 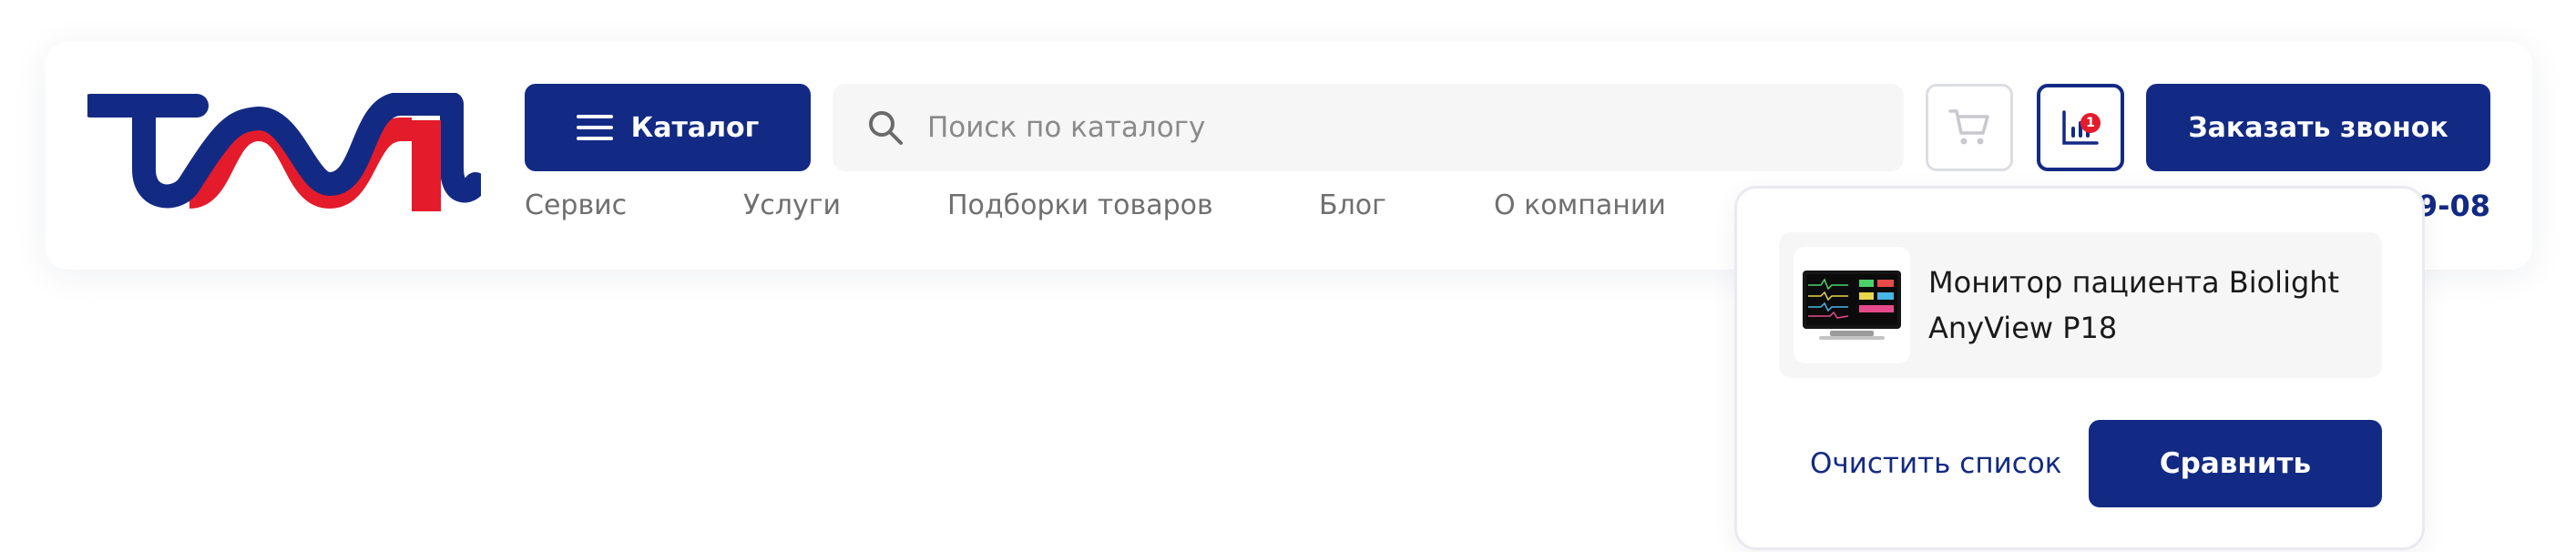 What do you see at coordinates (284, 154) in the screenshot?
I see `trim-logo` at bounding box center [284, 154].